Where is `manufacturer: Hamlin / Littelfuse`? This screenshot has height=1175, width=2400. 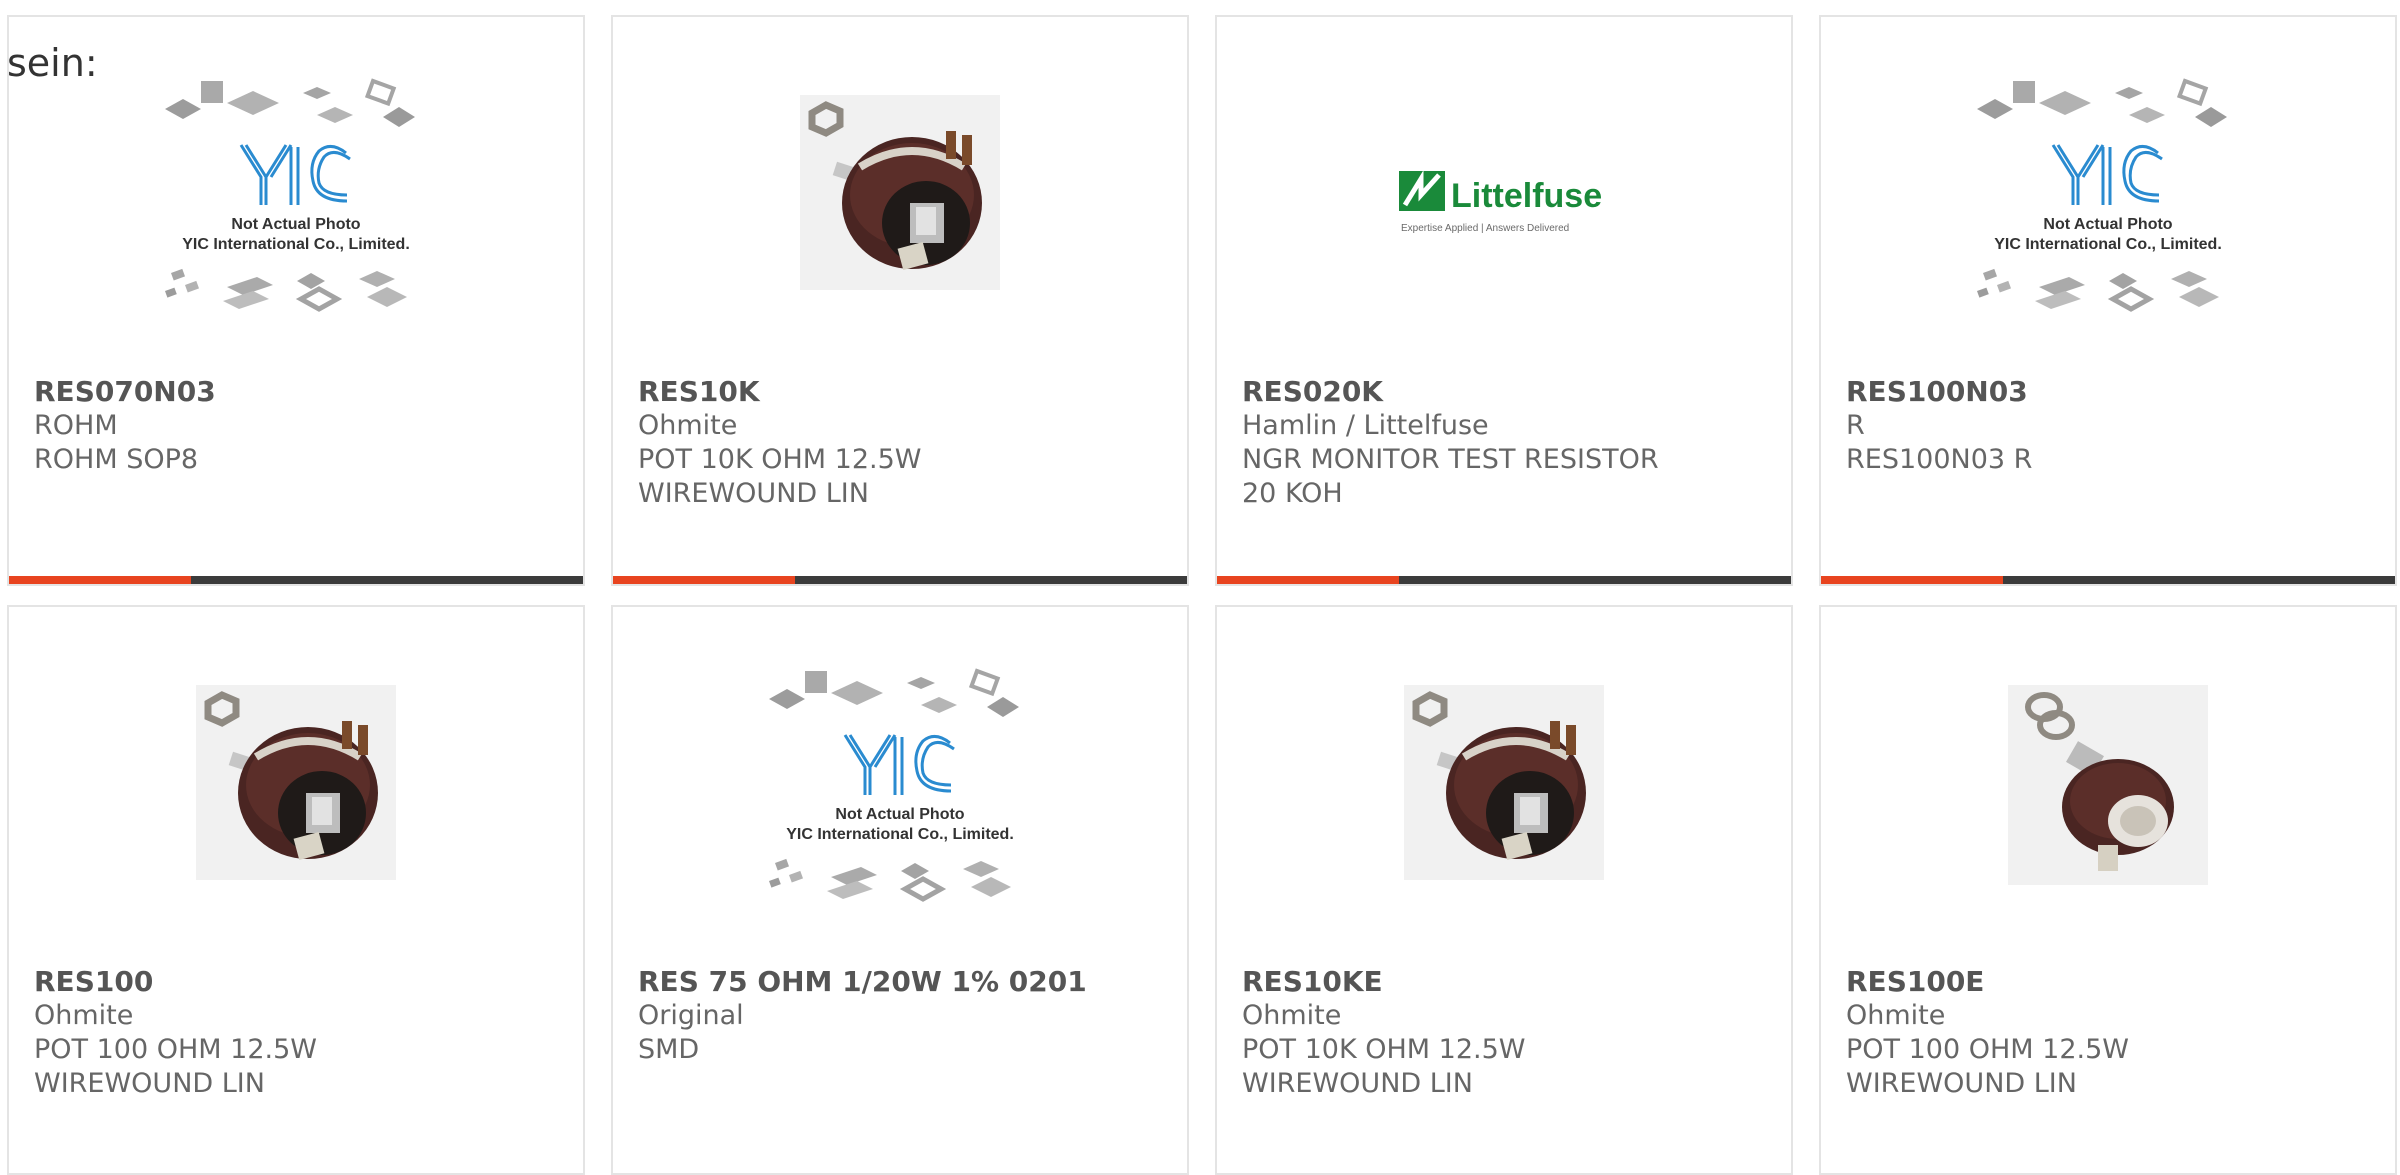
manufacturer: Hamlin / Littelfuse is located at coordinates (1365, 425).